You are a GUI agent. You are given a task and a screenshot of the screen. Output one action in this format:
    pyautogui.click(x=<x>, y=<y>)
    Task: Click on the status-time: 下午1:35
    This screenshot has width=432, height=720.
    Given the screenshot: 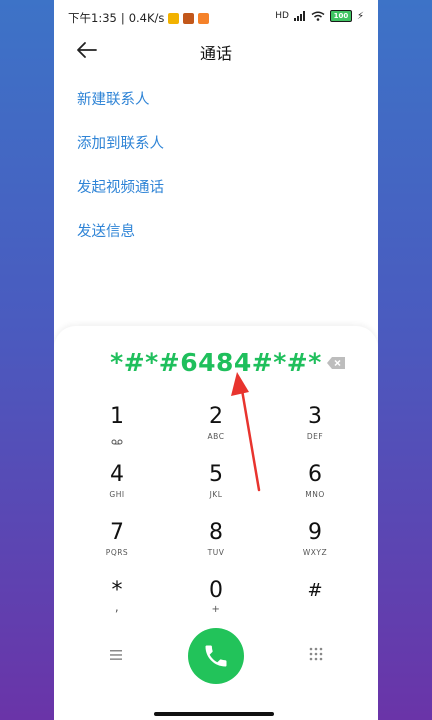 What is the action you would take?
    pyautogui.click(x=92, y=18)
    